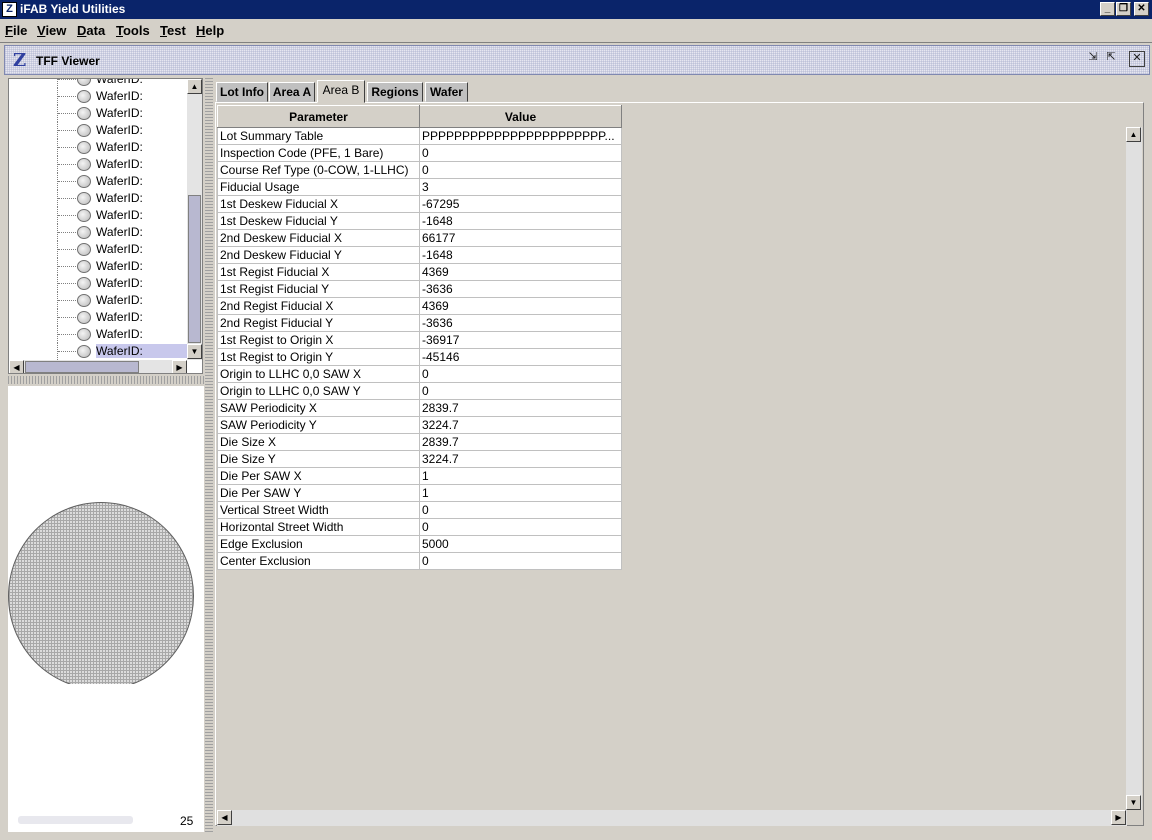  What do you see at coordinates (318, 442) in the screenshot?
I see `parameter-cell: Die Size X` at bounding box center [318, 442].